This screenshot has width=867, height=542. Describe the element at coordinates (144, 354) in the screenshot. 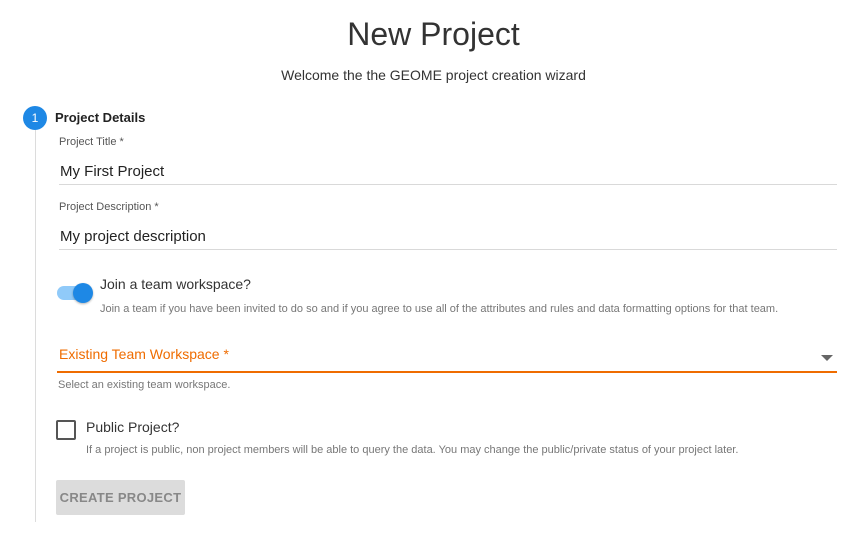

I see `team-workspace-label: Existing Team Workspace *` at that location.